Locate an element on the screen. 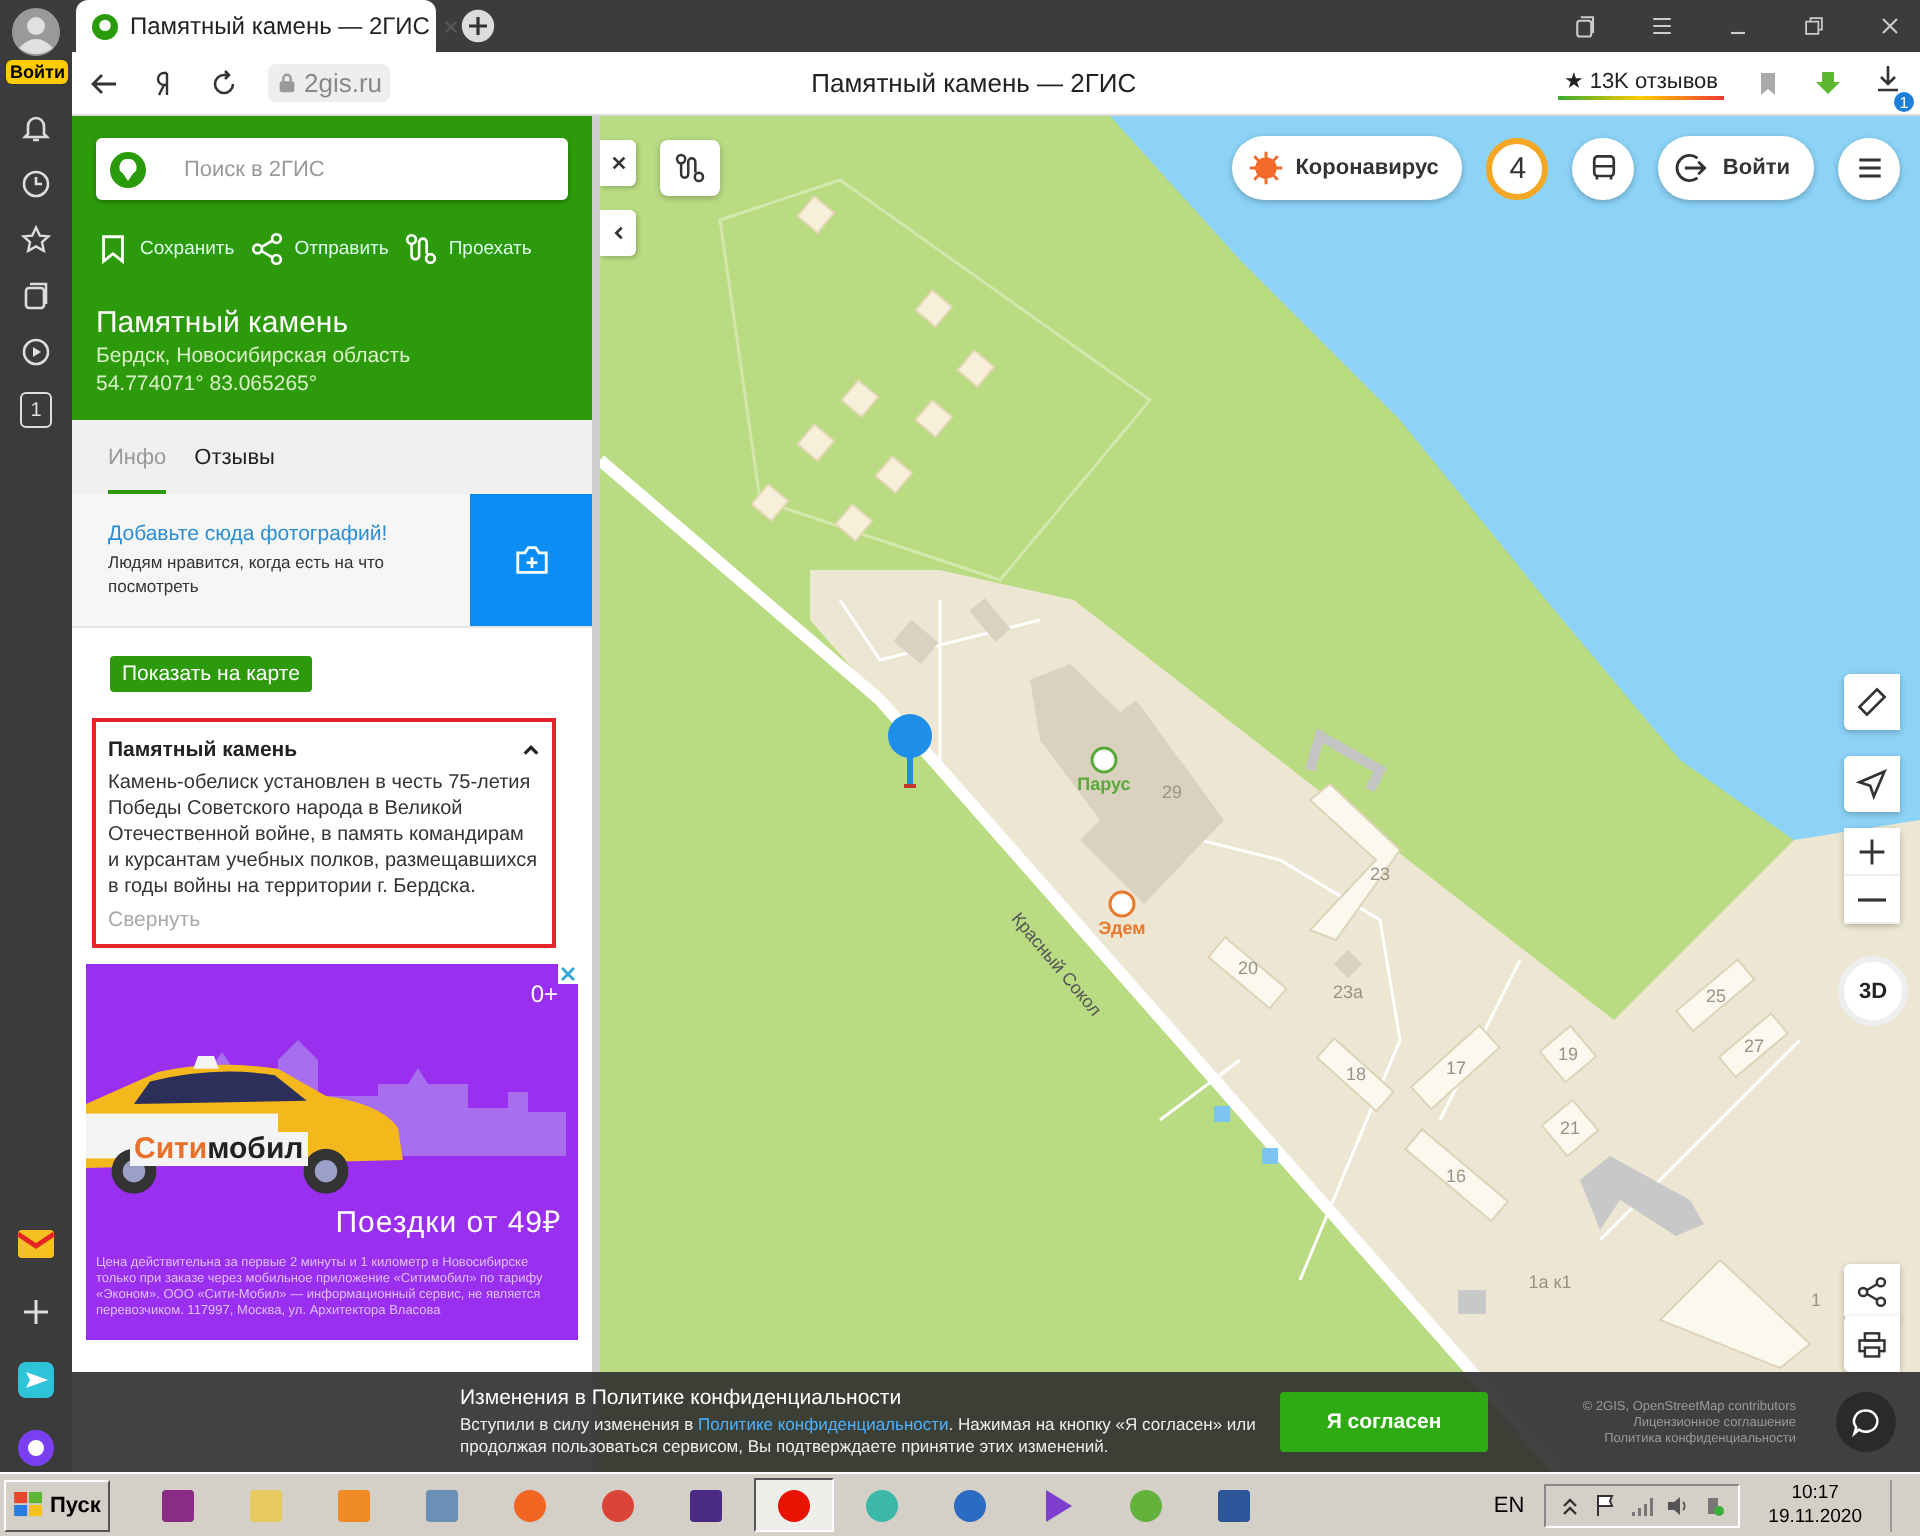 The height and width of the screenshot is (1536, 1920). add-photos-link: Добавьте сюда фотографий! is located at coordinates (271, 534).